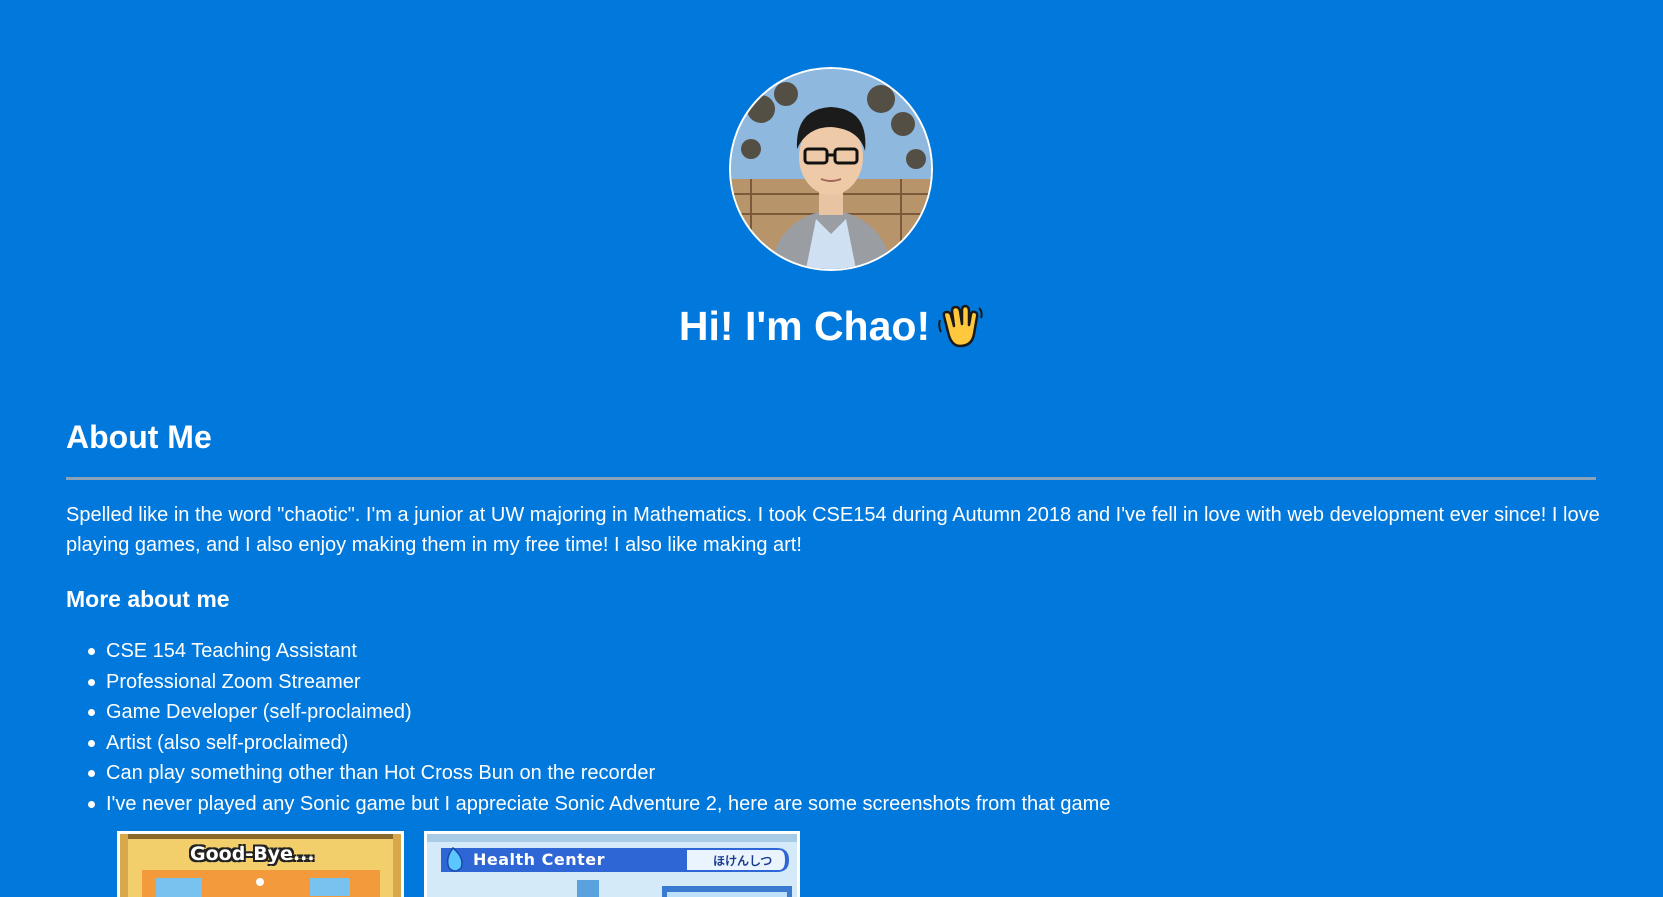 The width and height of the screenshot is (1663, 897). What do you see at coordinates (599, 712) in the screenshot?
I see `list-item: Game Developer (self-proclaimed)` at bounding box center [599, 712].